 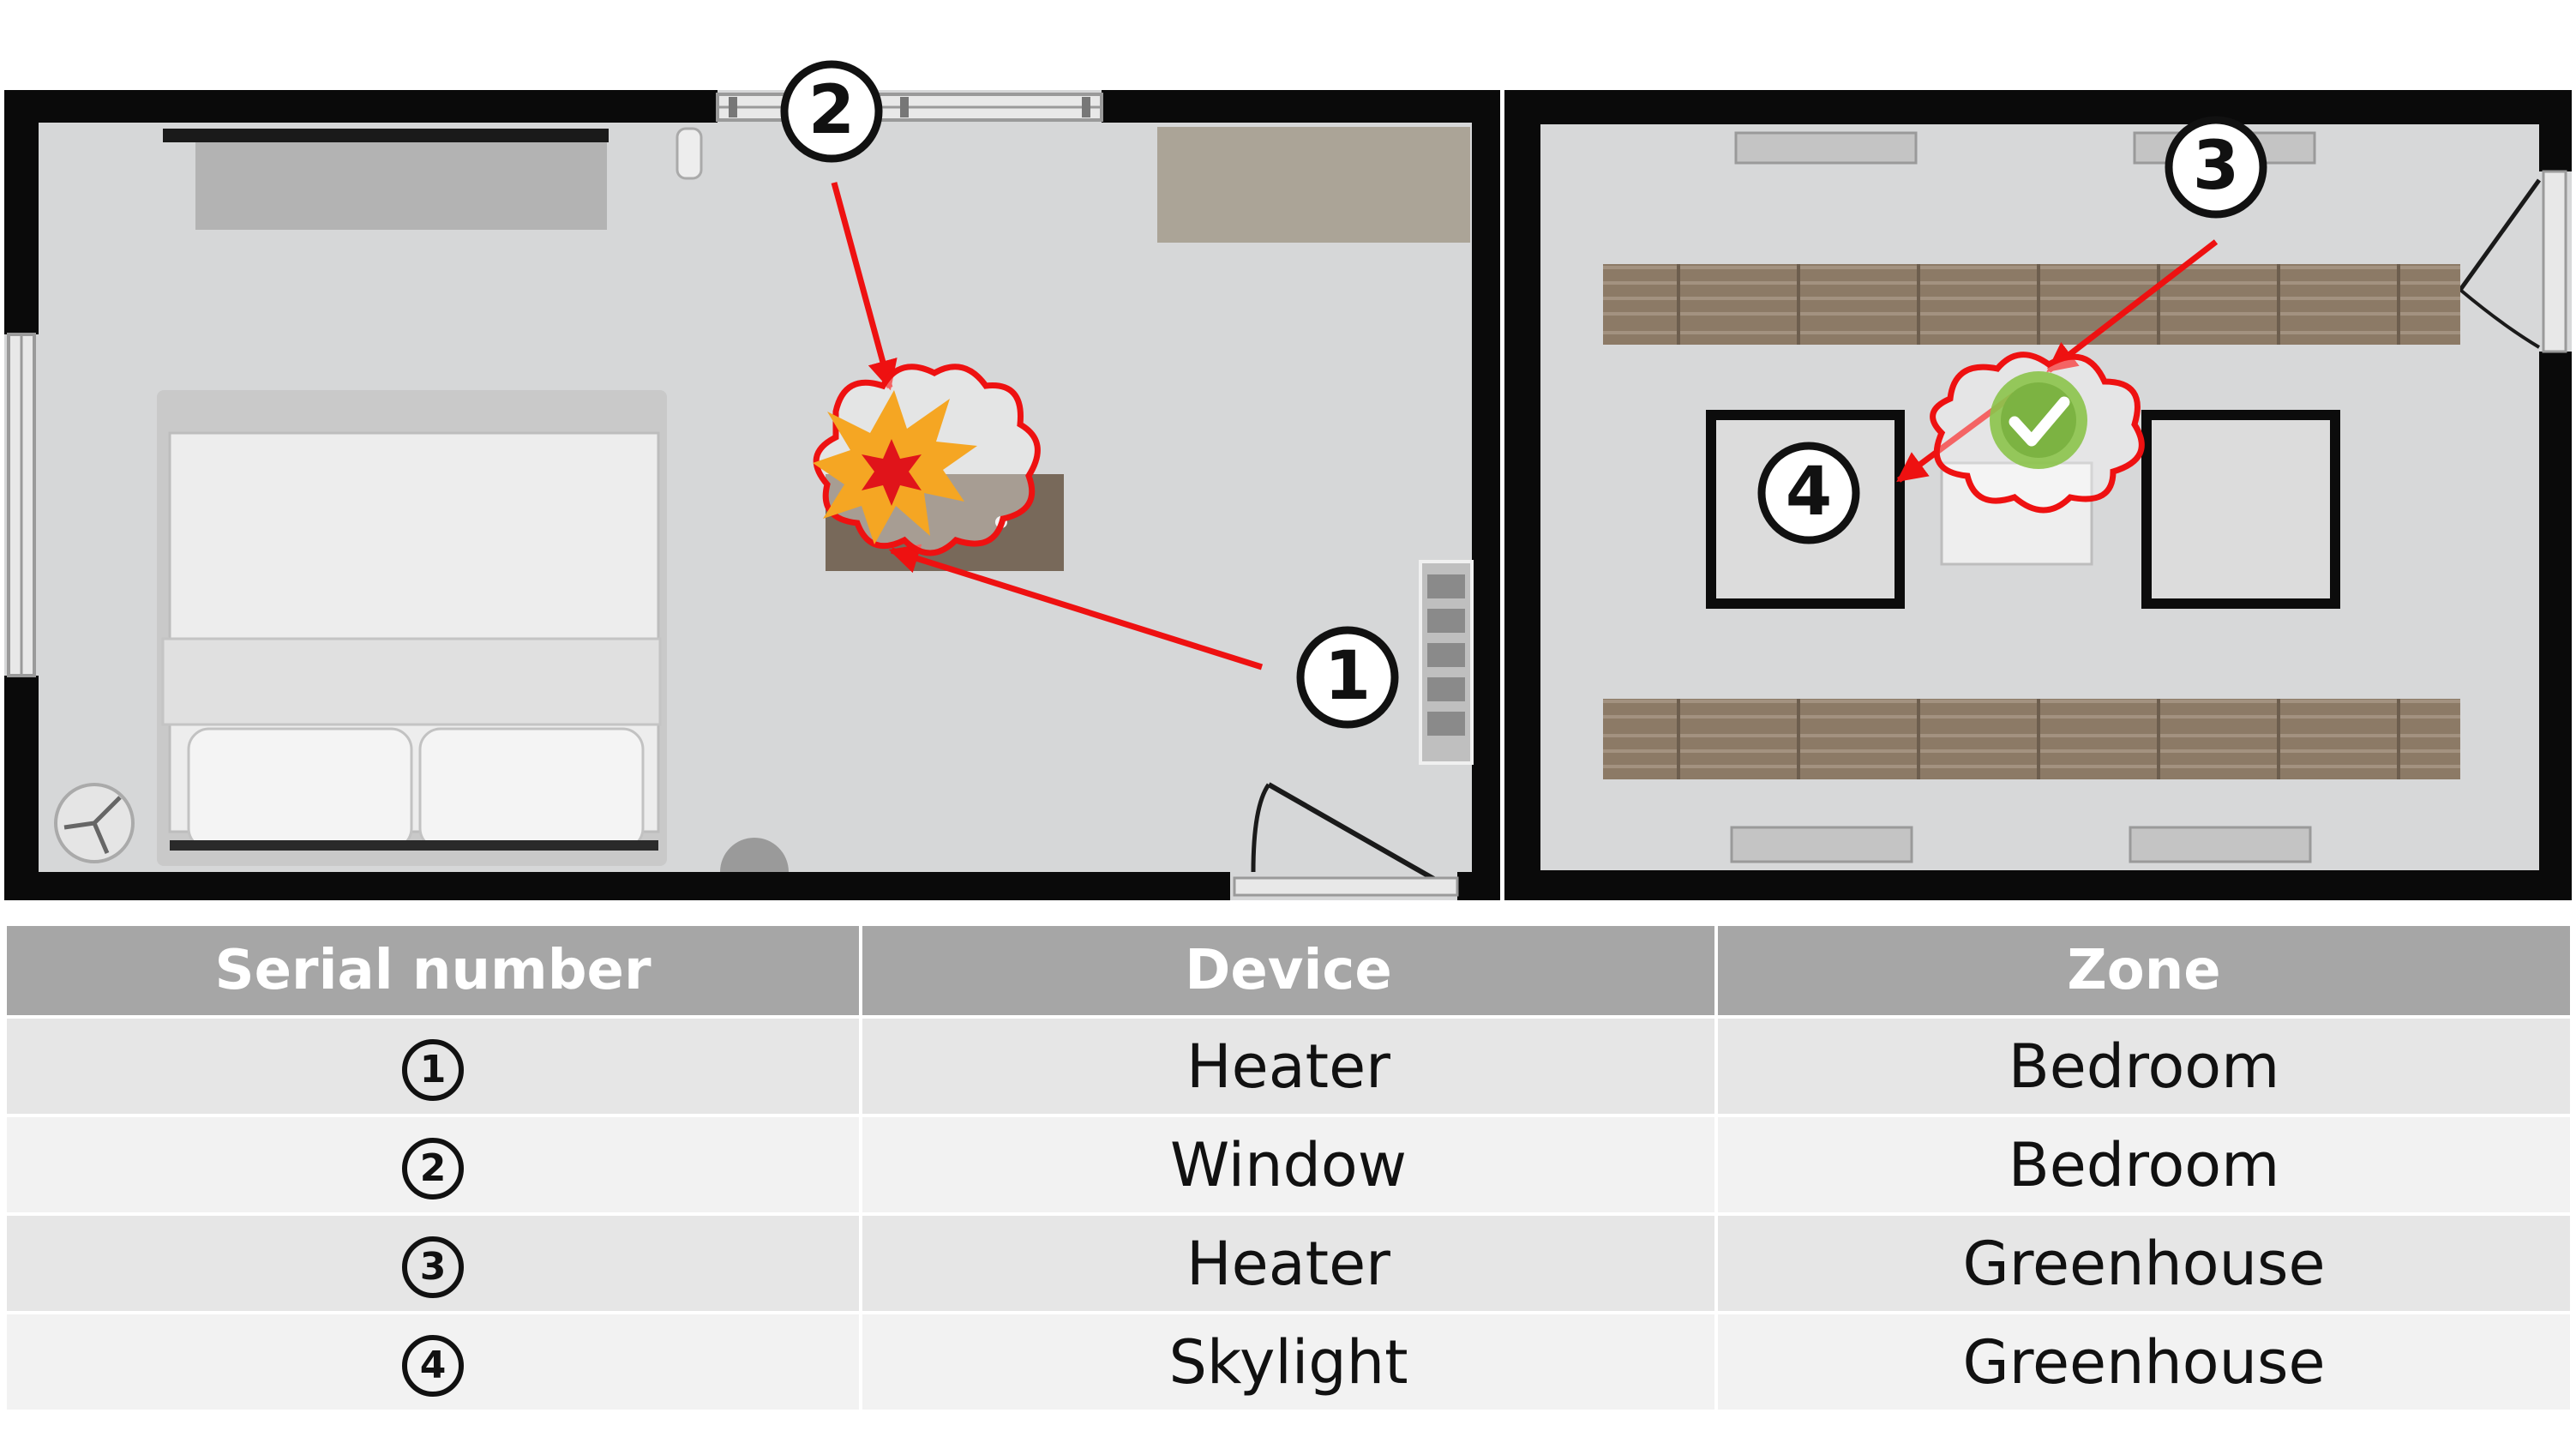 I want to click on marker-2: 2, so click(x=831, y=111).